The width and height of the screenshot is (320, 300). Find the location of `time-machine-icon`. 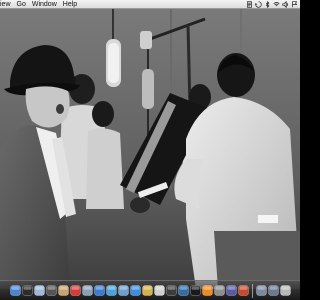

time-machine-icon is located at coordinates (183, 291).